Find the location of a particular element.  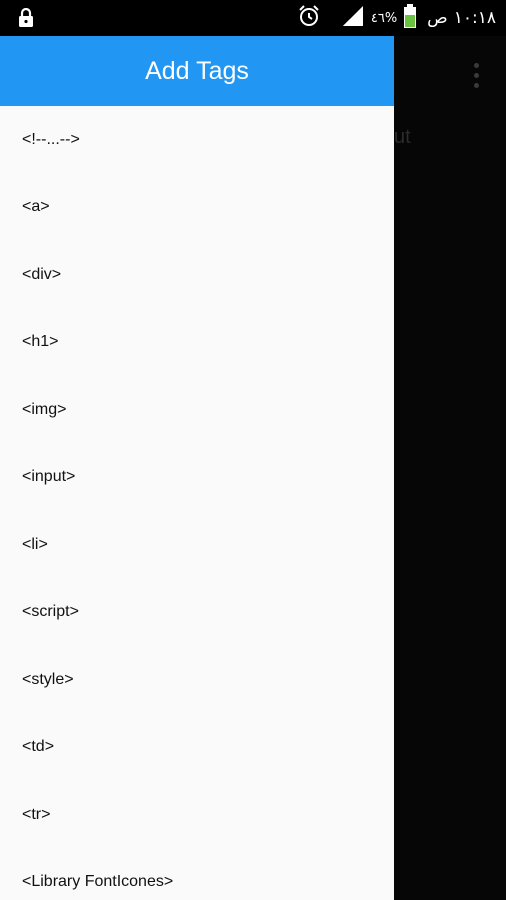

battery-percent: ٤٦% is located at coordinates (384, 18).